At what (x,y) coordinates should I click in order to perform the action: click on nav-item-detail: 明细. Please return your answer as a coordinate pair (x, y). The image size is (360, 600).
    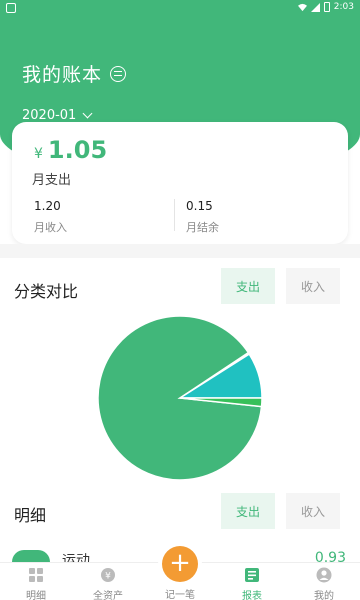
    Looking at the image, I should click on (36, 581).